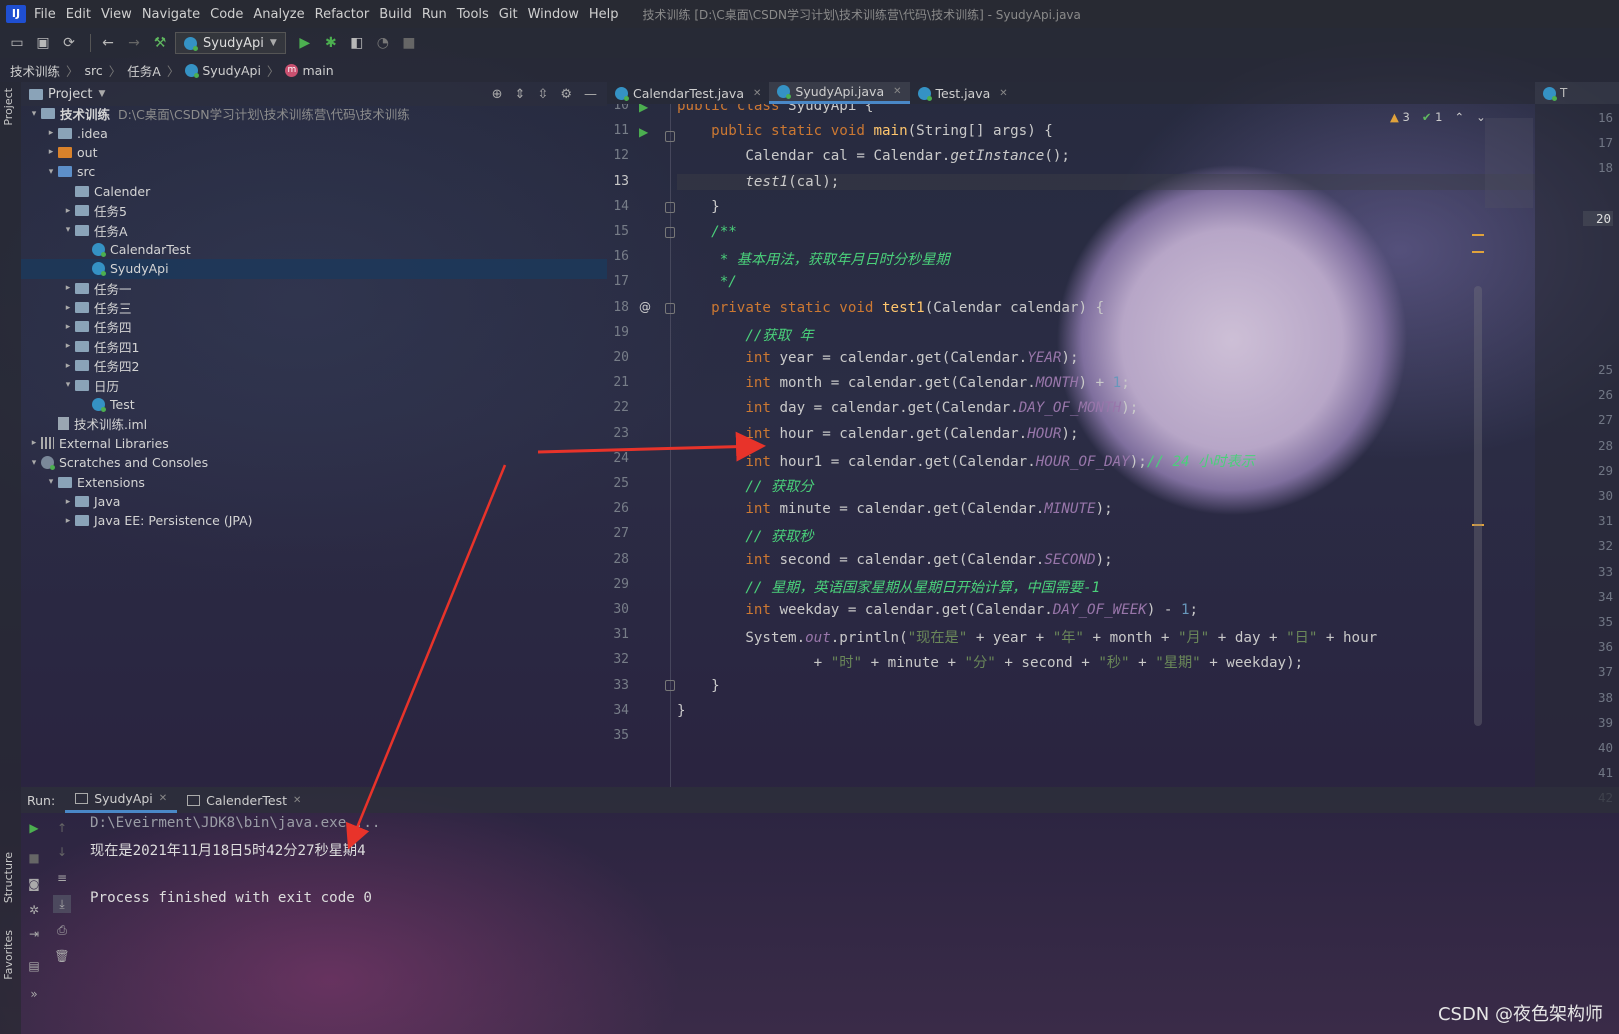  What do you see at coordinates (314, 288) in the screenshot?
I see `tree-item: ▸ 任务一` at bounding box center [314, 288].